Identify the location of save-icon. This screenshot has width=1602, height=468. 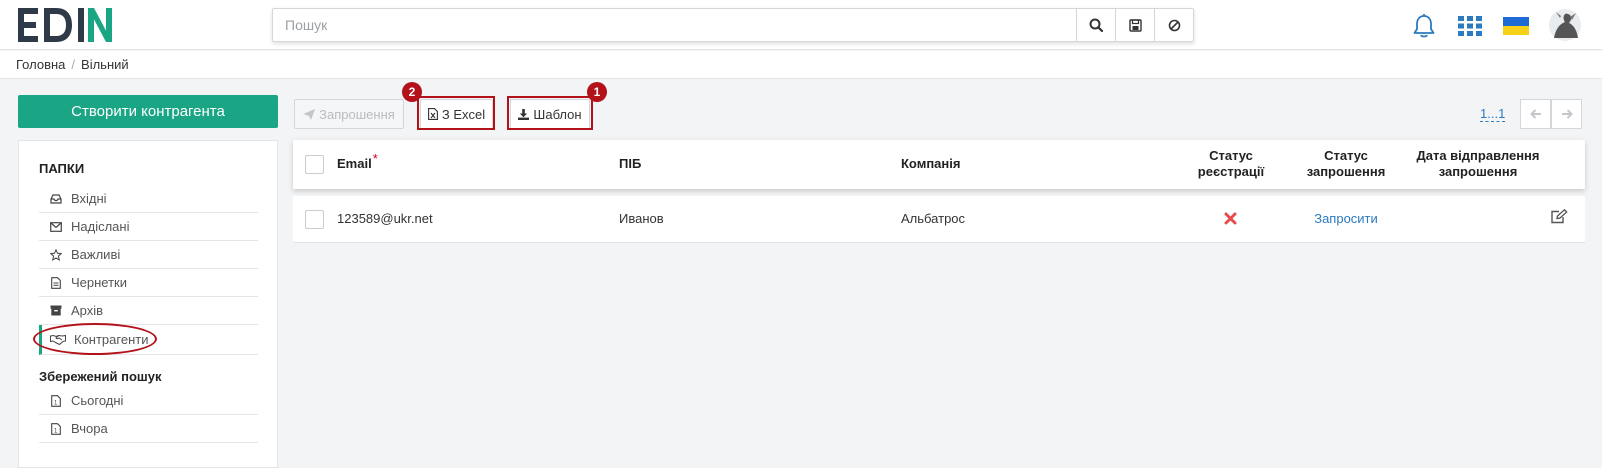
(1135, 25).